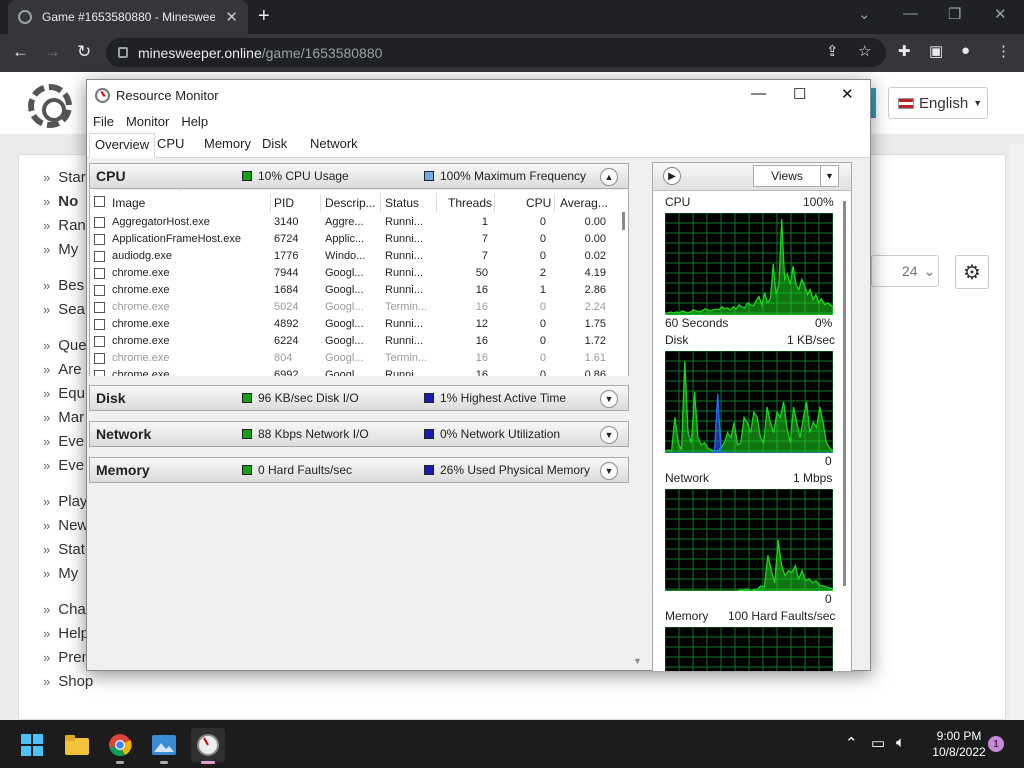 The height and width of the screenshot is (768, 1024). What do you see at coordinates (52, 52) in the screenshot?
I see `forward-arrow-icon: →` at bounding box center [52, 52].